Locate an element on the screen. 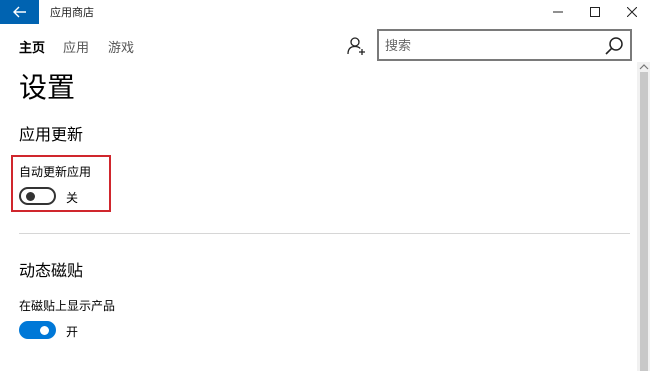  scroll-up-arrow-icon is located at coordinates (644, 66).